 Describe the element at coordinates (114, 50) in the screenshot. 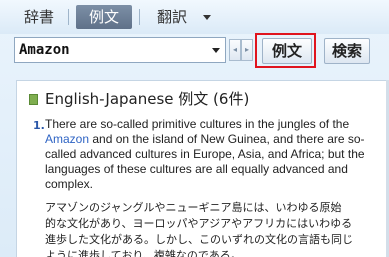

I see `search-input` at that location.